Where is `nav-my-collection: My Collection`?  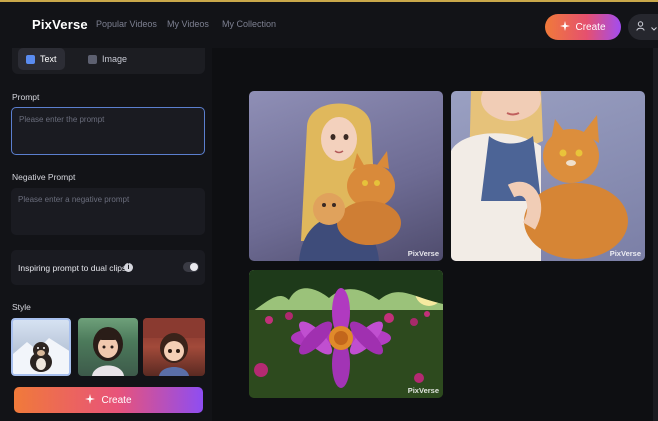
nav-my-collection: My Collection is located at coordinates (249, 24).